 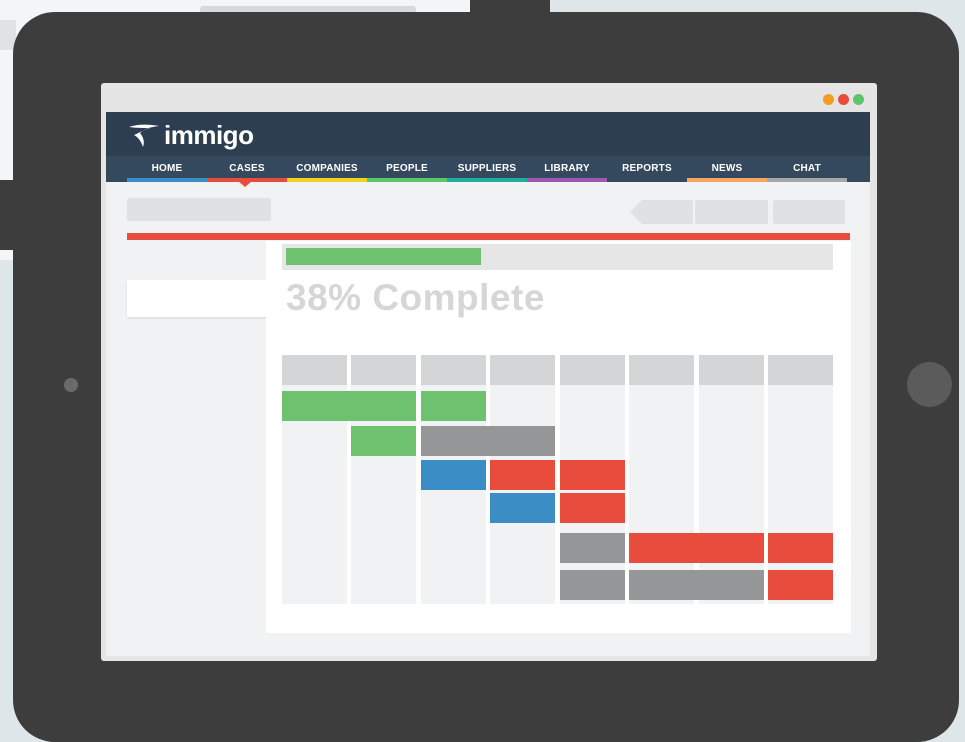 What do you see at coordinates (199, 209) in the screenshot?
I see `case-title-placeholder` at bounding box center [199, 209].